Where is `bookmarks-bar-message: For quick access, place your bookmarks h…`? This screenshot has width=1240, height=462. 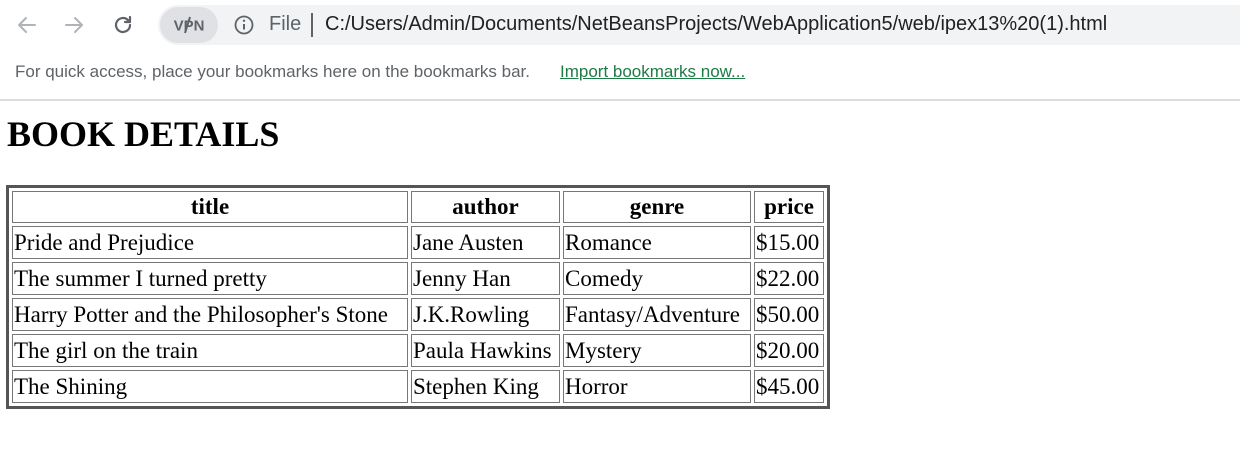 bookmarks-bar-message: For quick access, place your bookmarks h… is located at coordinates (272, 71).